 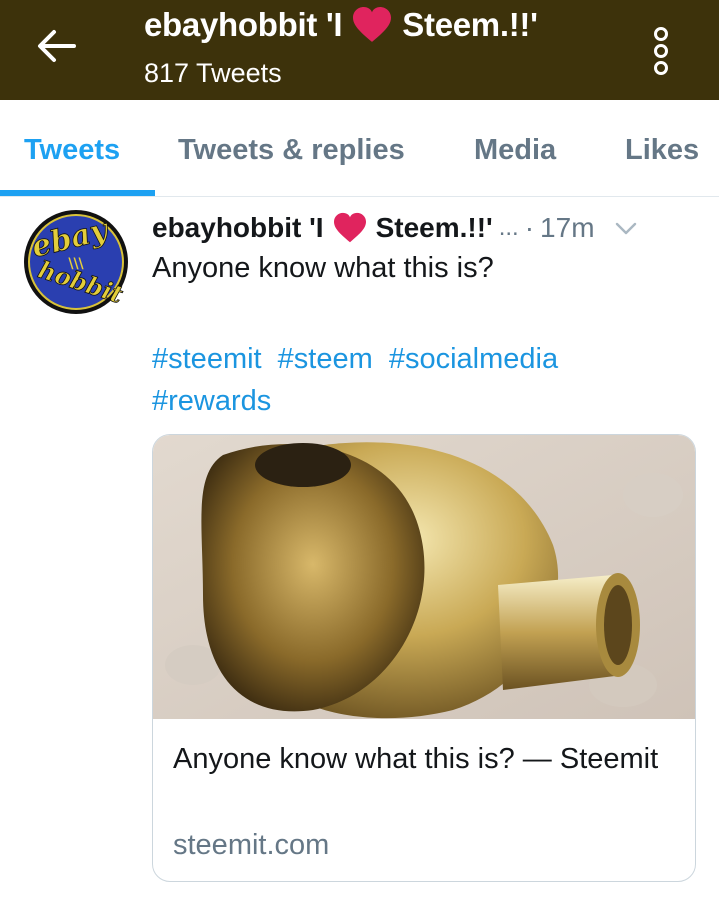 I want to click on arrow-left-icon, so click(x=57, y=46).